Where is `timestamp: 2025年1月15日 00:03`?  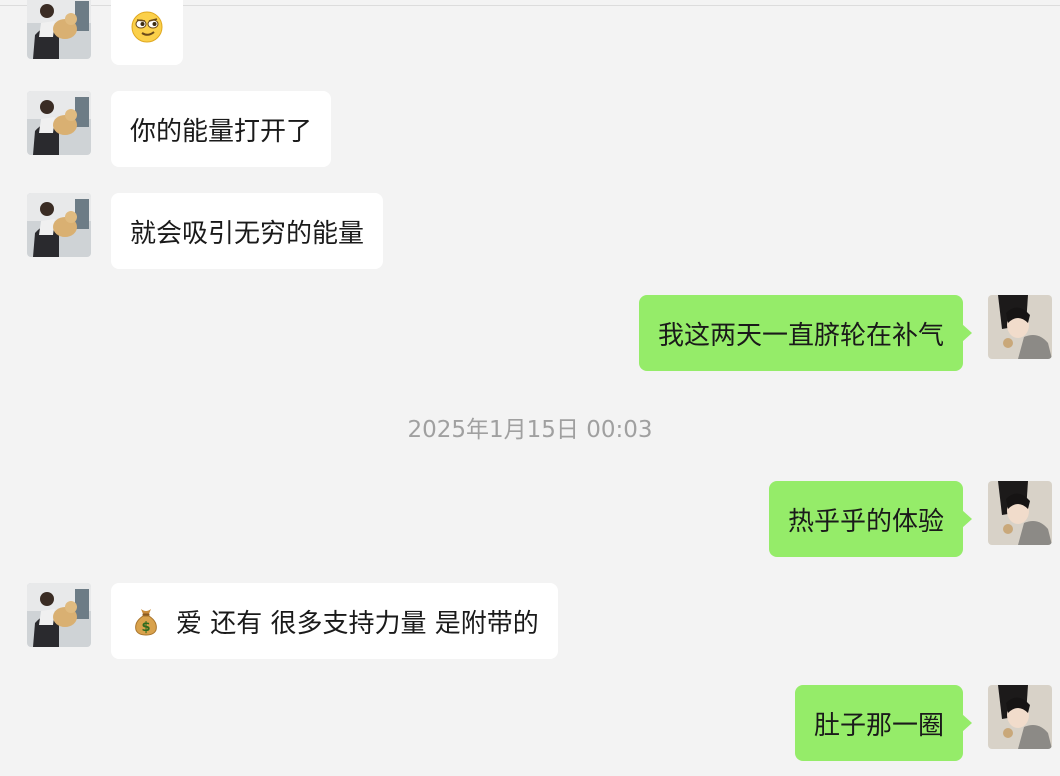
timestamp: 2025年1月15日 00:03 is located at coordinates (530, 430).